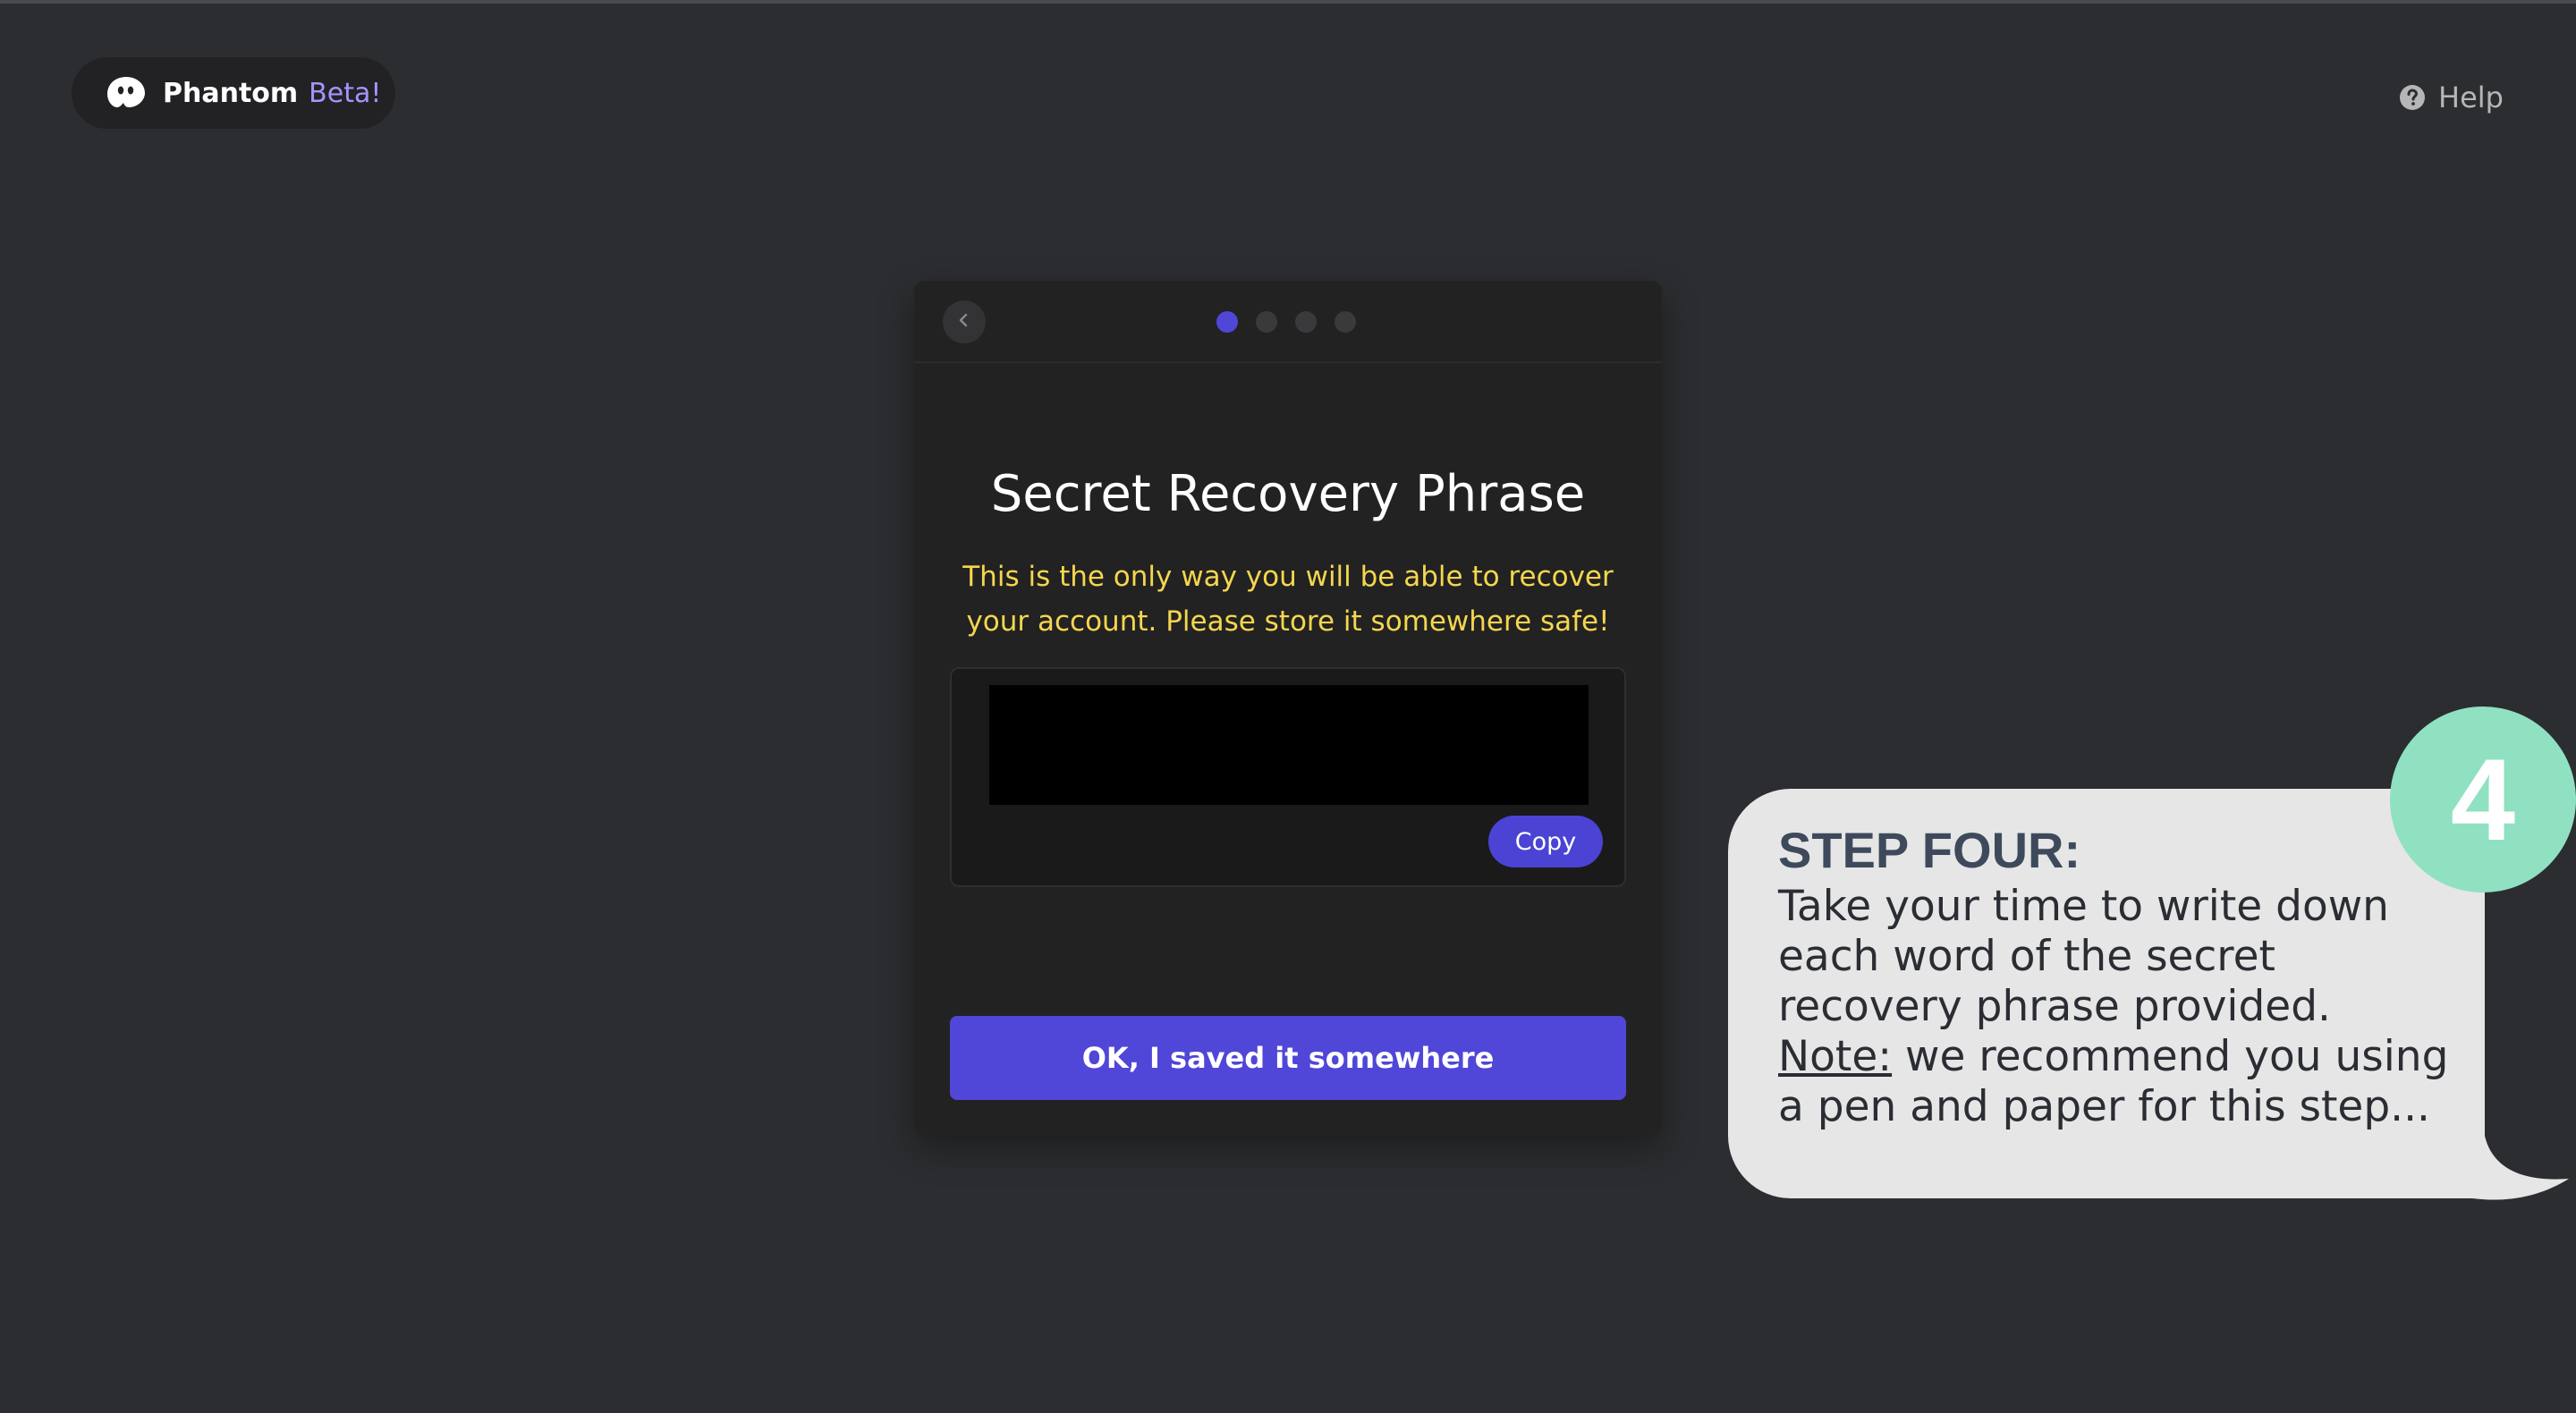 The height and width of the screenshot is (1413, 2576). What do you see at coordinates (2483, 799) in the screenshot?
I see `step-number-badge: 4` at bounding box center [2483, 799].